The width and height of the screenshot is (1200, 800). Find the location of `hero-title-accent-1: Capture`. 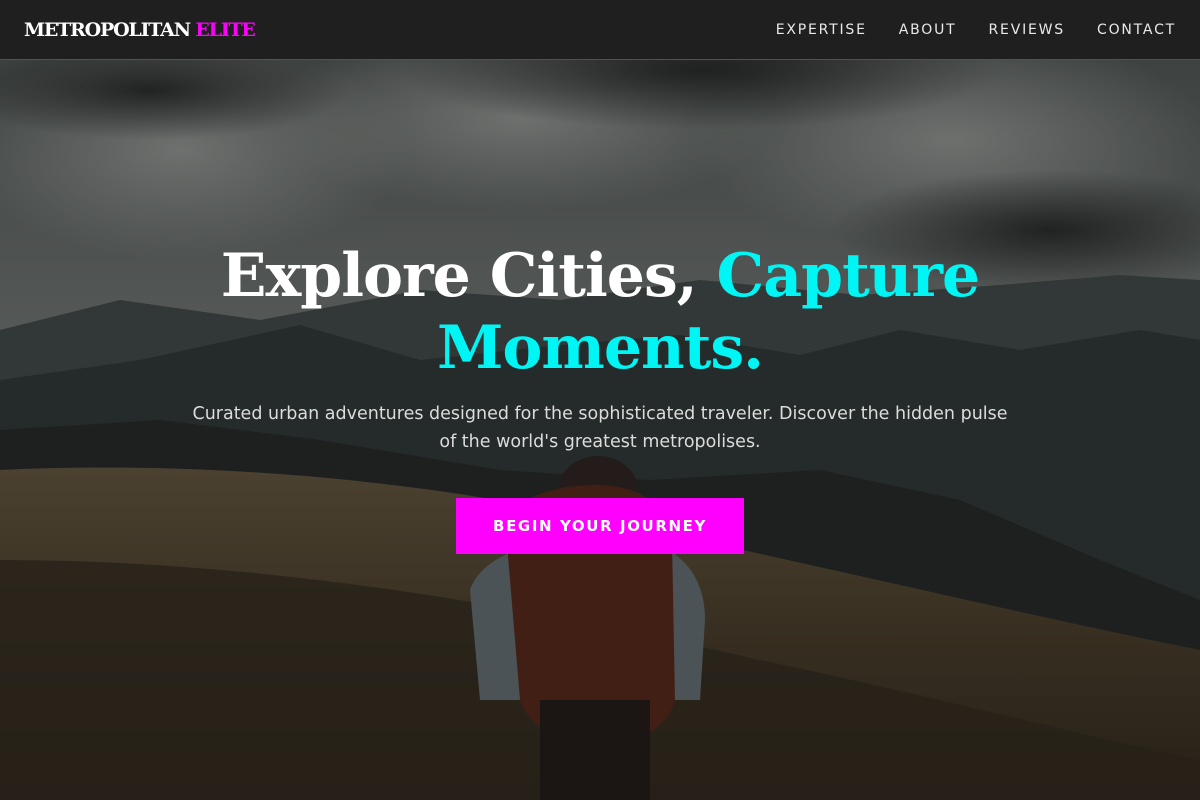

hero-title-accent-1: Capture is located at coordinates (848, 276).